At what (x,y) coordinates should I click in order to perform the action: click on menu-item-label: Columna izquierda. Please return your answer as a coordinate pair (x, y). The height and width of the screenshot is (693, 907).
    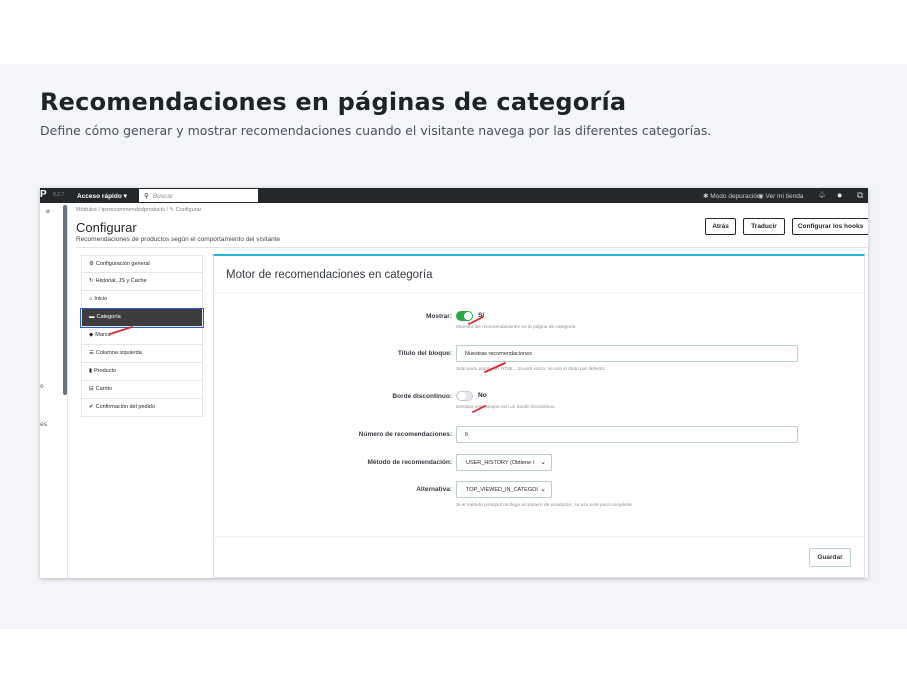
    Looking at the image, I should click on (118, 353).